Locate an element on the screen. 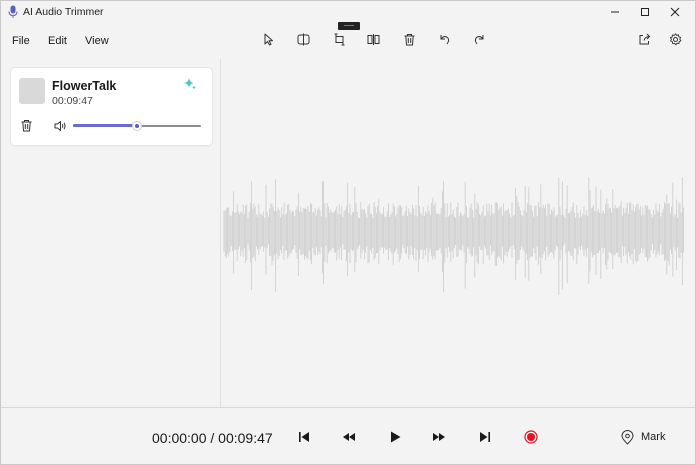  trim-icon is located at coordinates (339, 39).